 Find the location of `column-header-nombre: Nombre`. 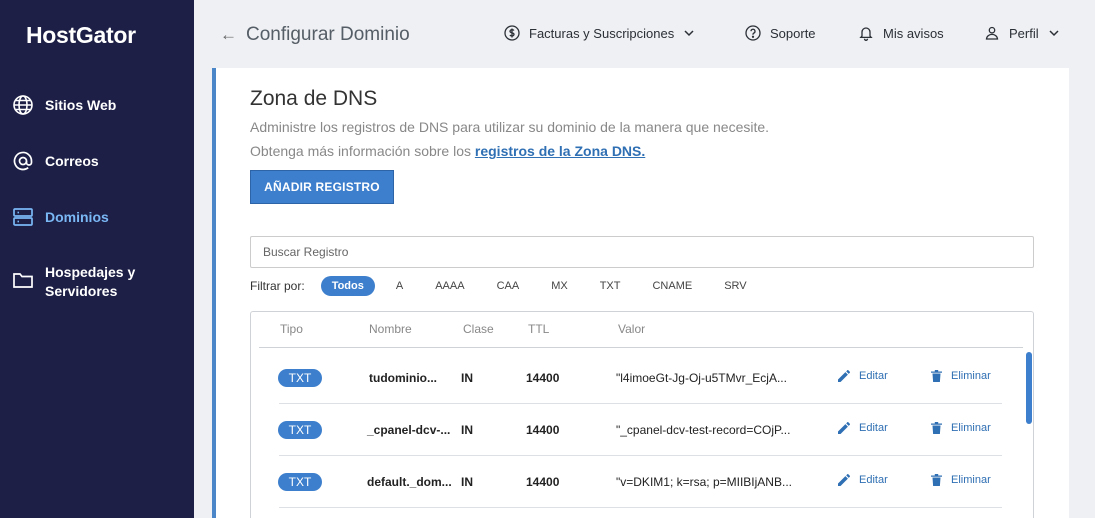

column-header-nombre: Nombre is located at coordinates (390, 329).